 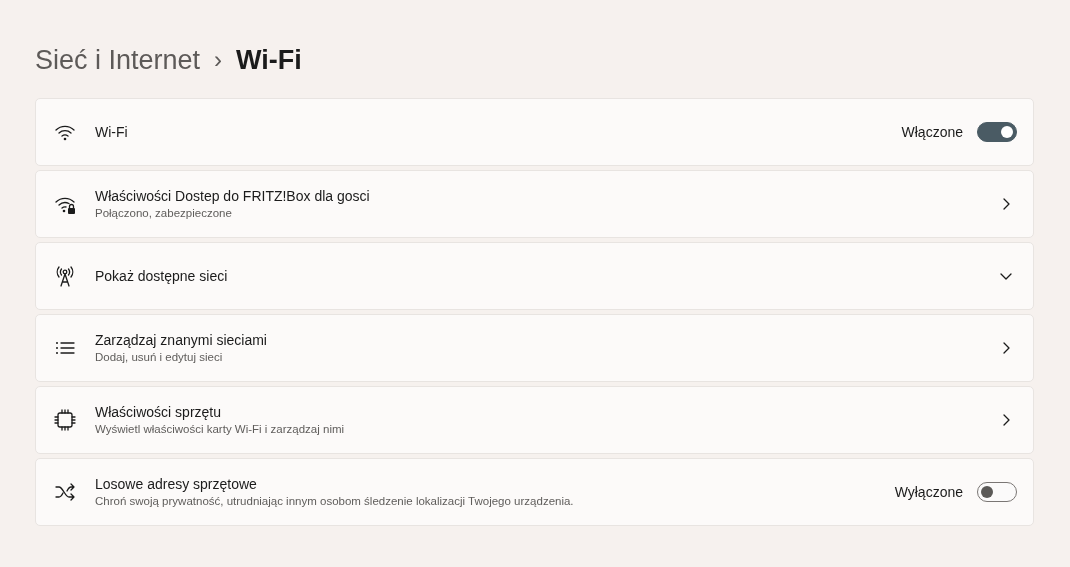 What do you see at coordinates (65, 420) in the screenshot?
I see `chip-icon` at bounding box center [65, 420].